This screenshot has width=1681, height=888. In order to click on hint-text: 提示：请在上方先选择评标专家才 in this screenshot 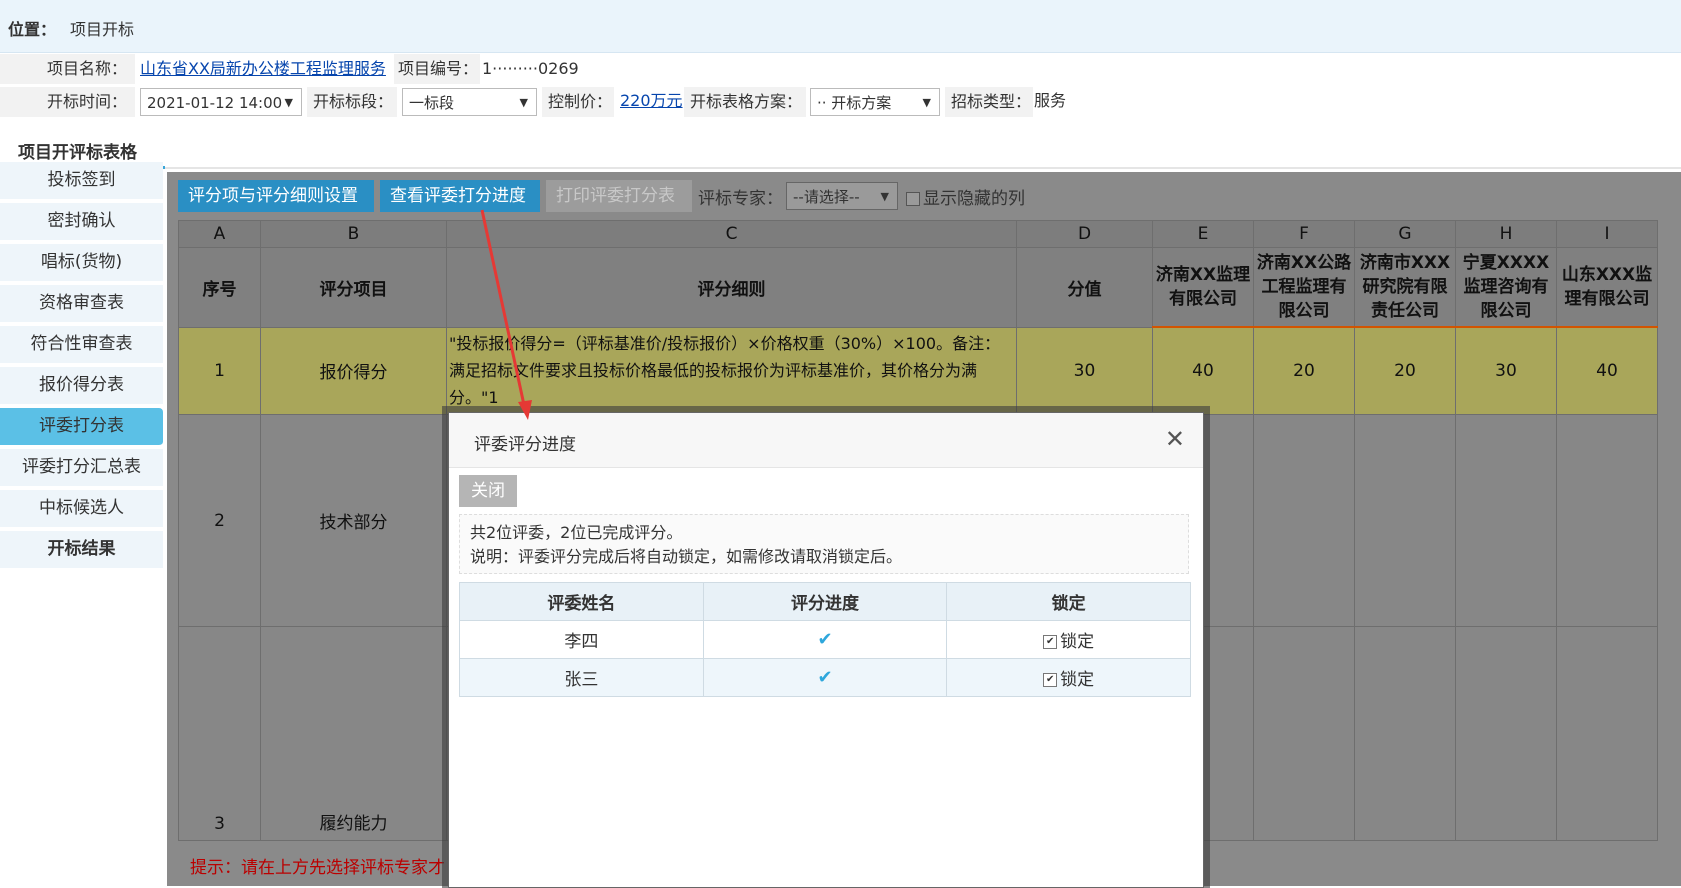, I will do `click(317, 868)`.